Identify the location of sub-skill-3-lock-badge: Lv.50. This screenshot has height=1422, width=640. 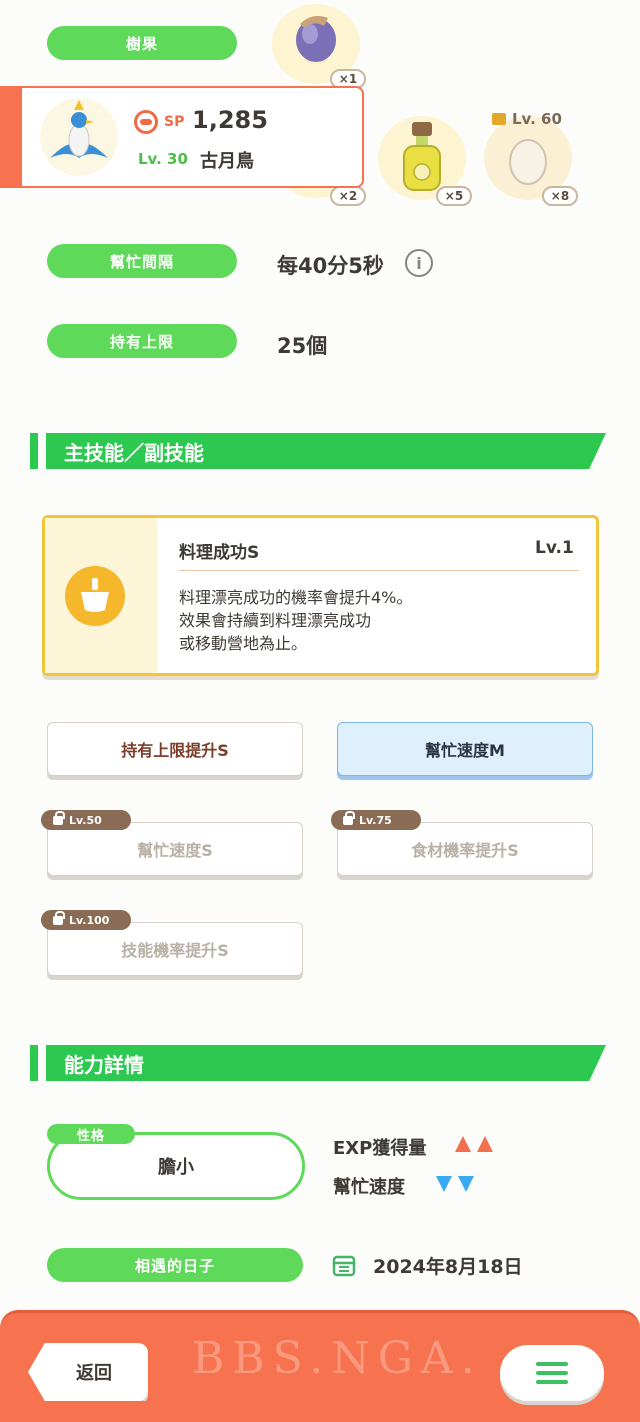
(86, 820).